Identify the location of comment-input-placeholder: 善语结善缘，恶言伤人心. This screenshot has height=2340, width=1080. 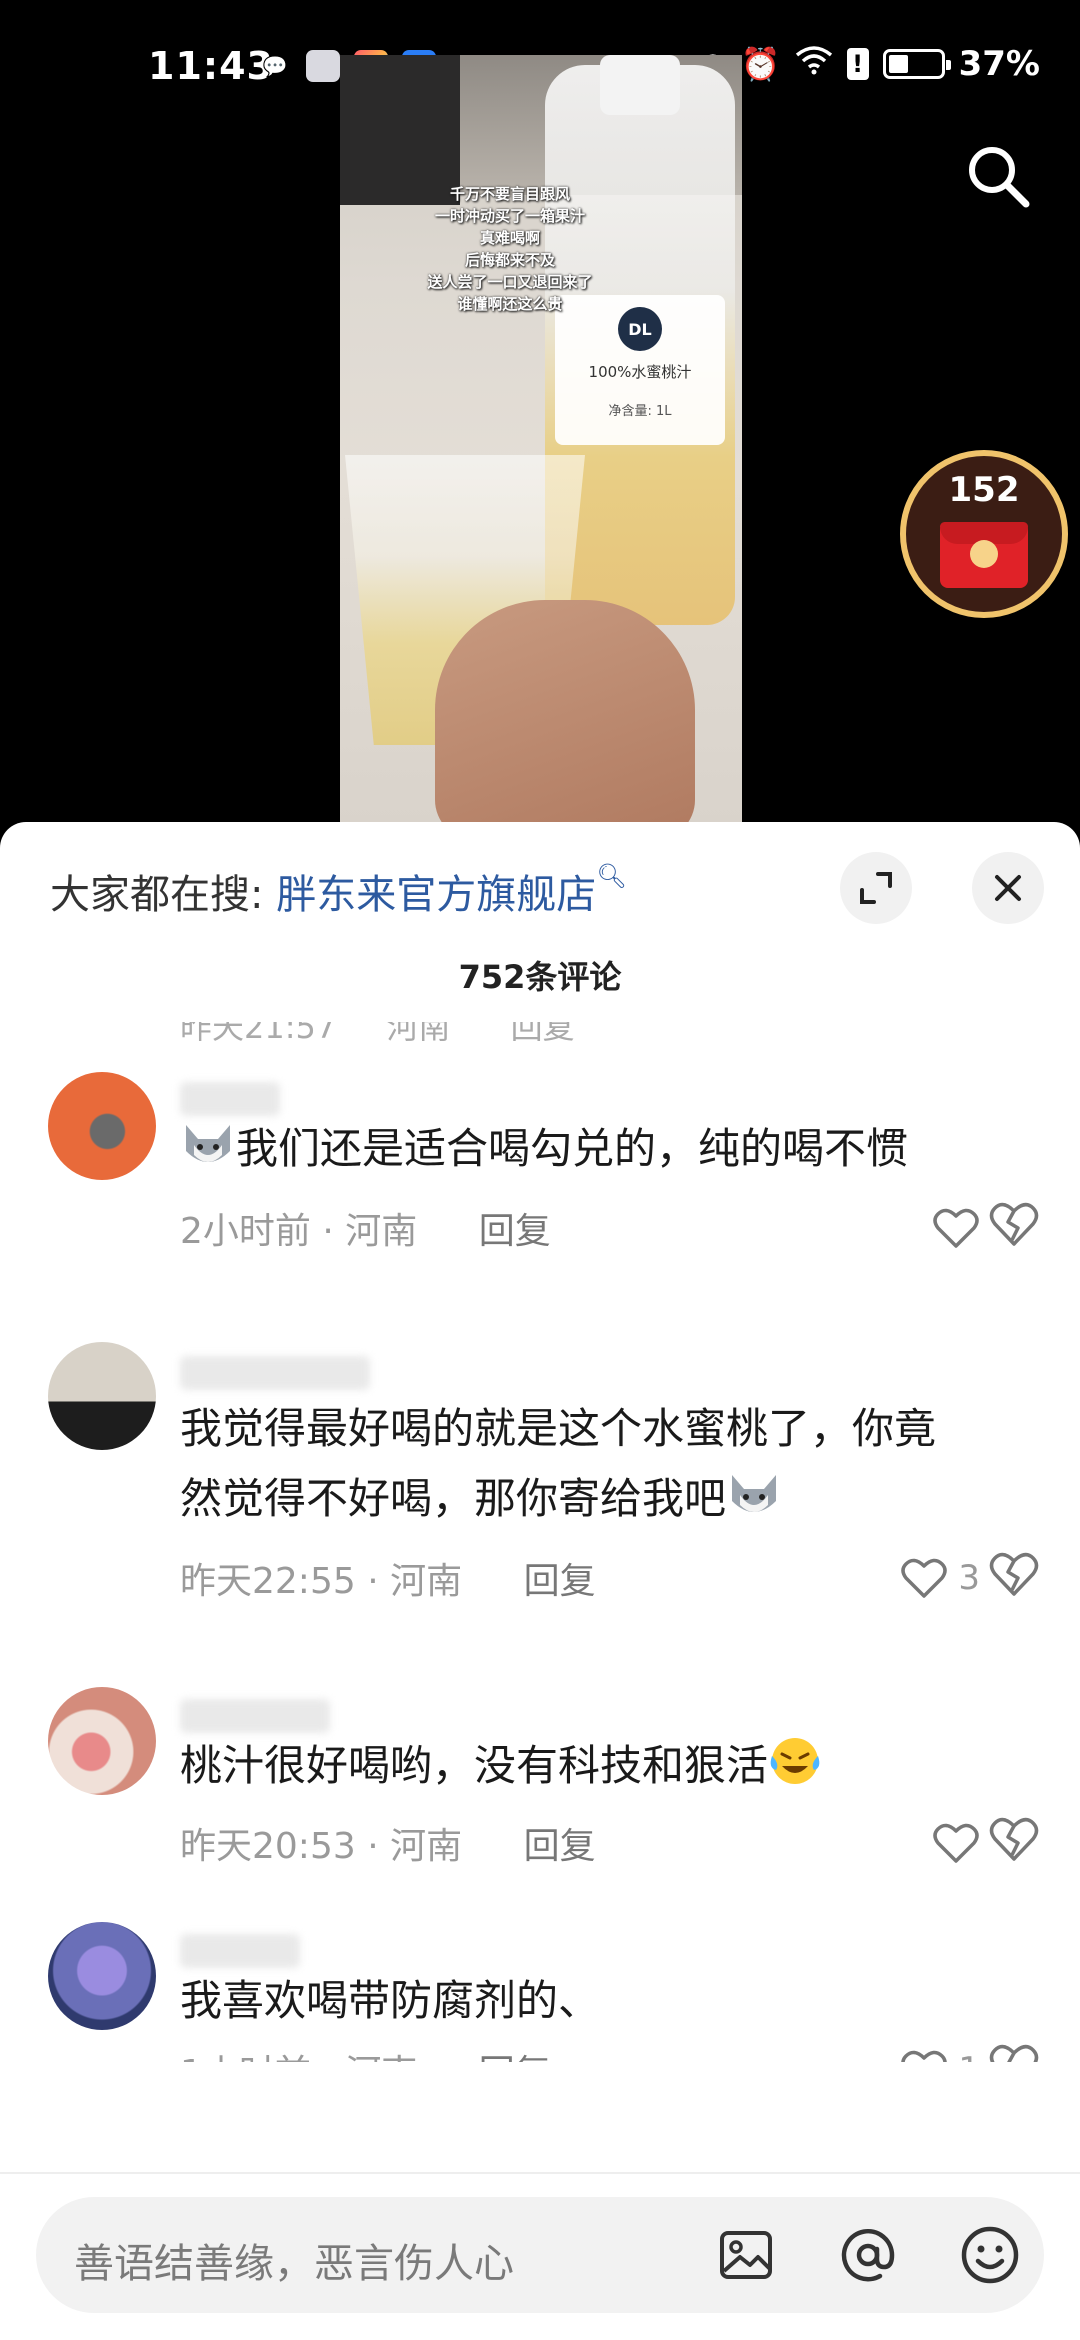
(294, 2264).